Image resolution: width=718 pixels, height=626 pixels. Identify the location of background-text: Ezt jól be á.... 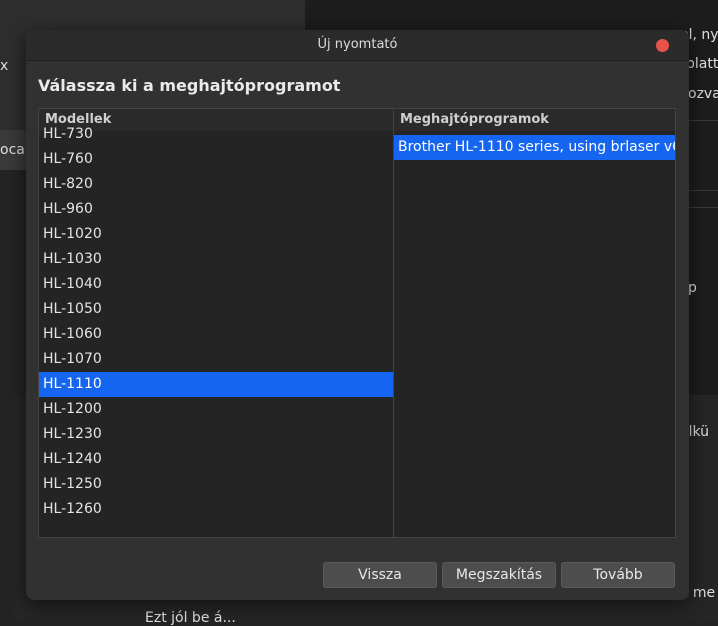
(190, 618).